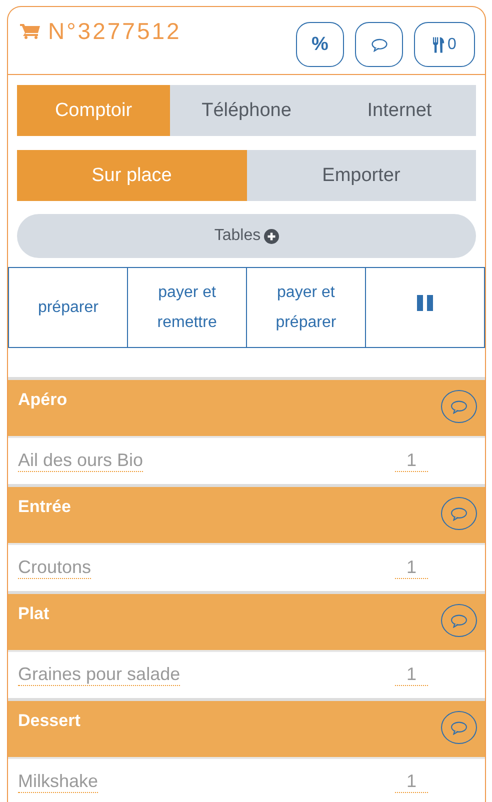  I want to click on category-name: Apéro, so click(43, 400).